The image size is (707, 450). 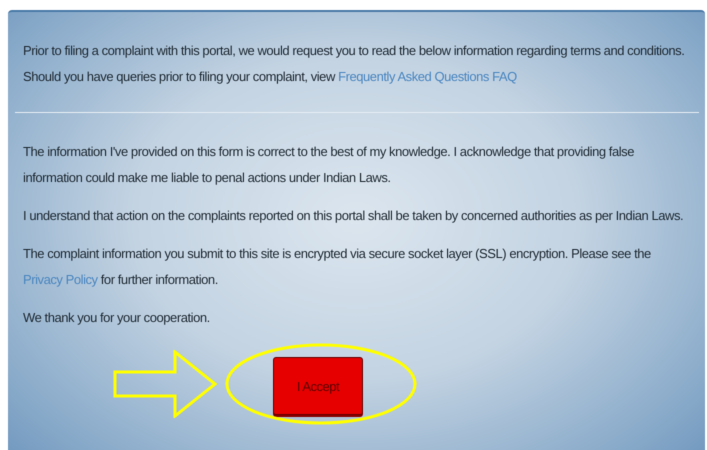 I want to click on accept-button: I Accept, so click(x=318, y=386).